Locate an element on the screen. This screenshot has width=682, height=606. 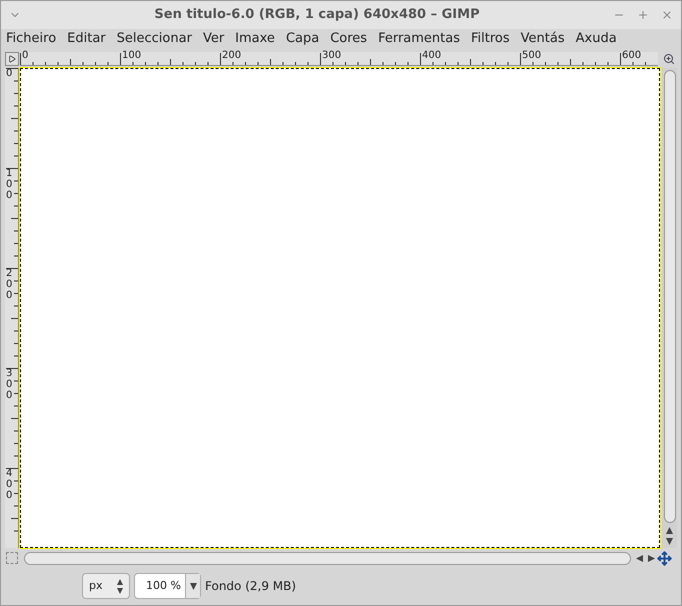
menu-item: Capa is located at coordinates (303, 39).